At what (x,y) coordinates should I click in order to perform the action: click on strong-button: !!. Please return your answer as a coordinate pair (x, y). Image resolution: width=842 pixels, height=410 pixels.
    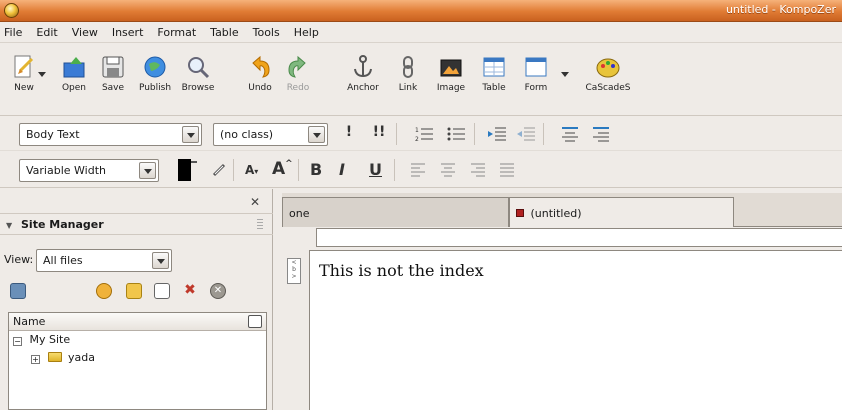
    Looking at the image, I should click on (379, 132).